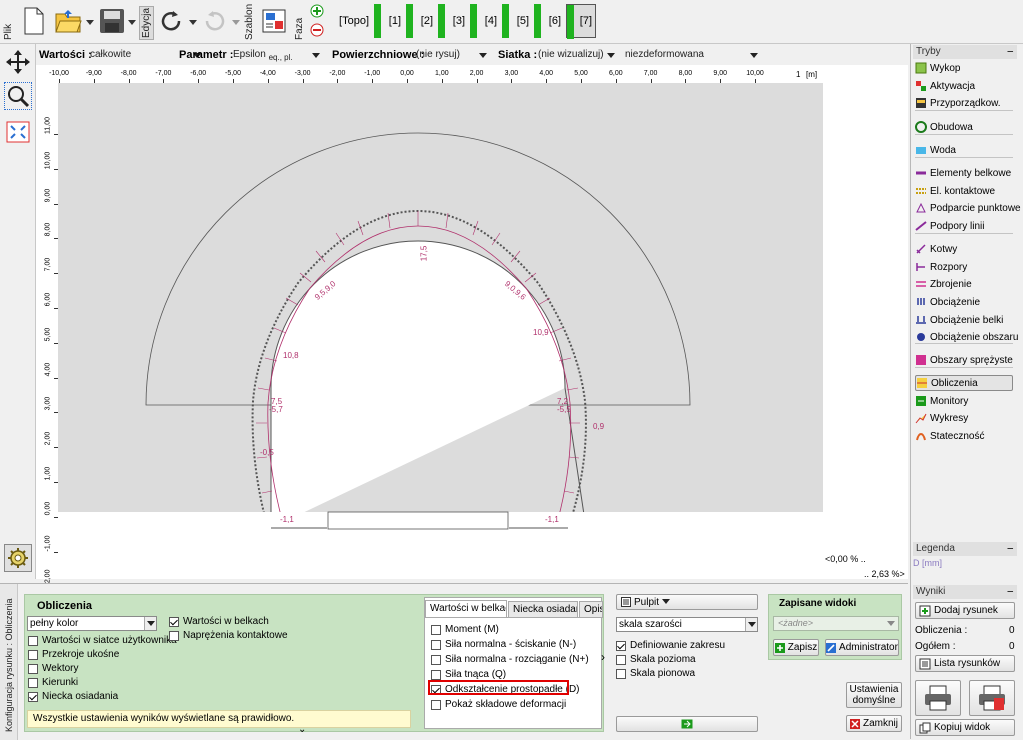  What do you see at coordinates (964, 383) in the screenshot?
I see `mode-analysis: Obliczenia` at bounding box center [964, 383].